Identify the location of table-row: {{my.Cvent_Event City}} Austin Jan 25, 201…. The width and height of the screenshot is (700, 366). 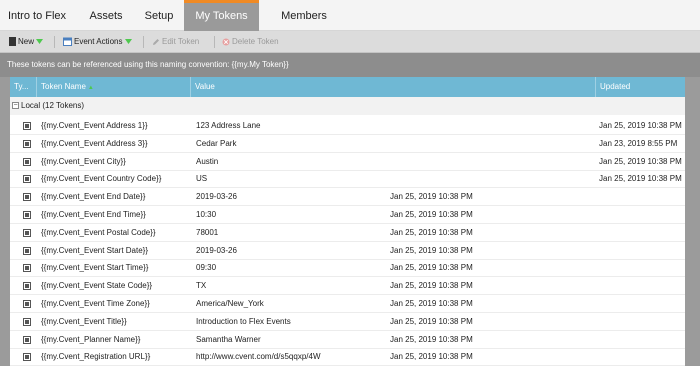
(347, 162).